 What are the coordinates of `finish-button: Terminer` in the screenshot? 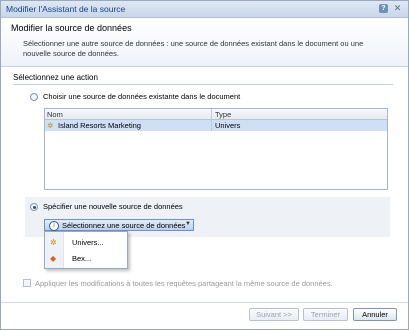 It's located at (325, 314).